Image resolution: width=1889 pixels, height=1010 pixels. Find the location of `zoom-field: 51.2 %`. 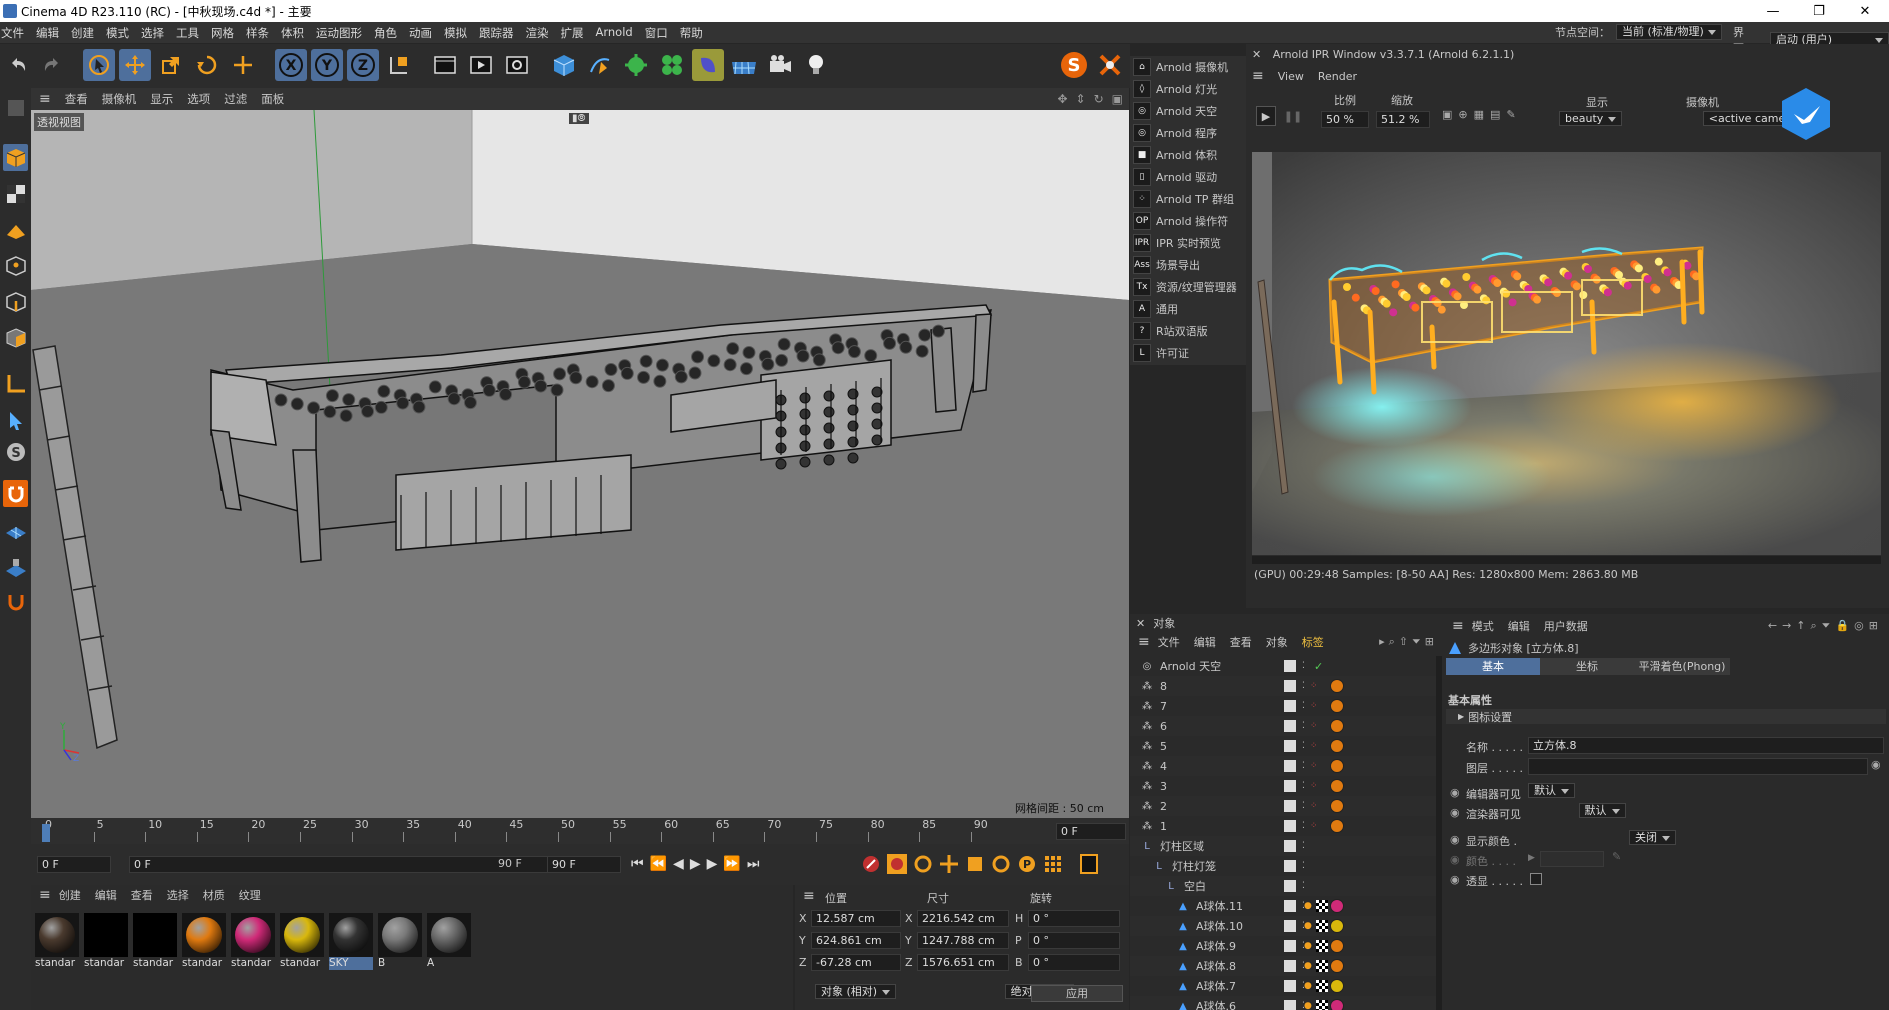

zoom-field: 51.2 % is located at coordinates (1403, 119).